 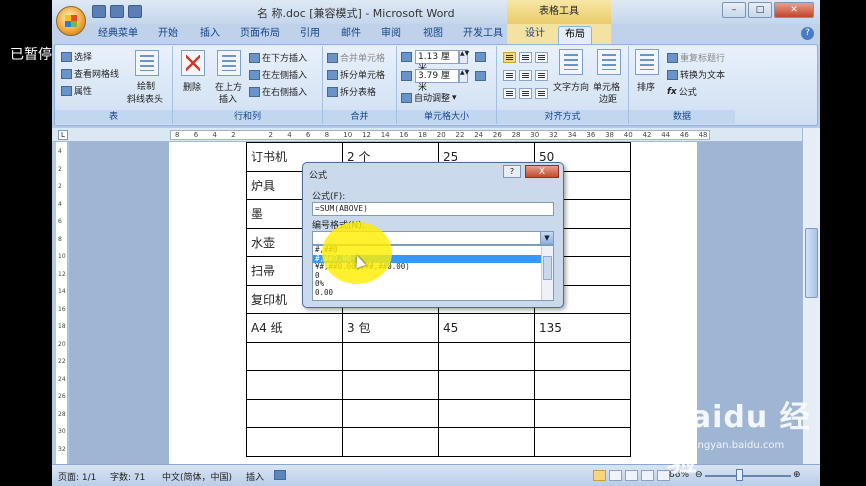 What do you see at coordinates (351, 35) in the screenshot?
I see `tab-mailings: 邮件` at bounding box center [351, 35].